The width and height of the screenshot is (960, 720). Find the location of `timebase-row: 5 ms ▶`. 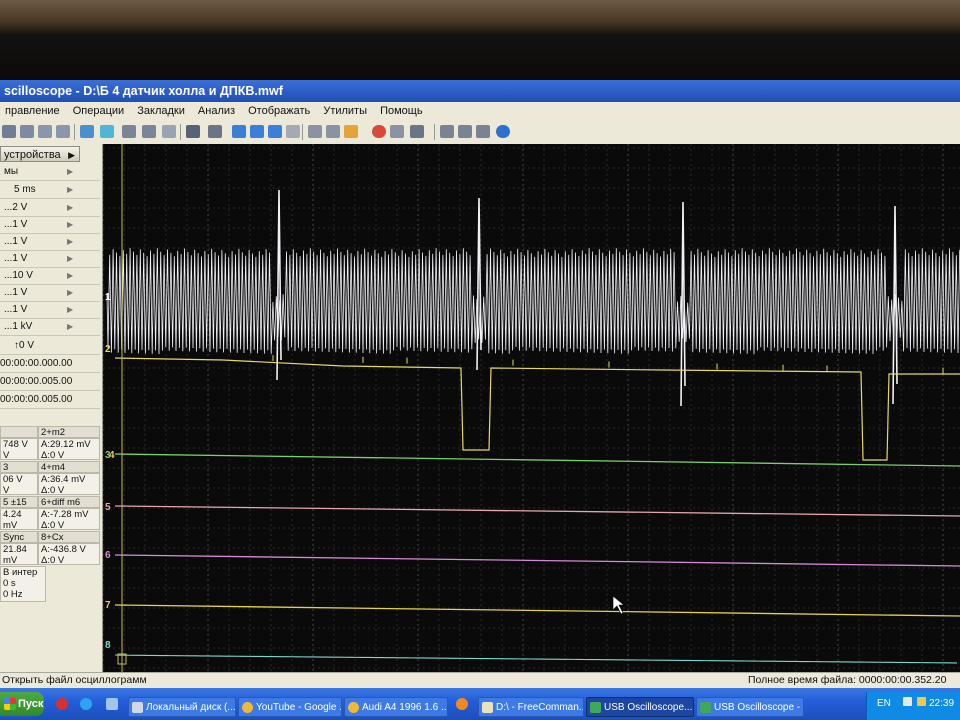

timebase-row: 5 ms ▶ is located at coordinates (50, 190).